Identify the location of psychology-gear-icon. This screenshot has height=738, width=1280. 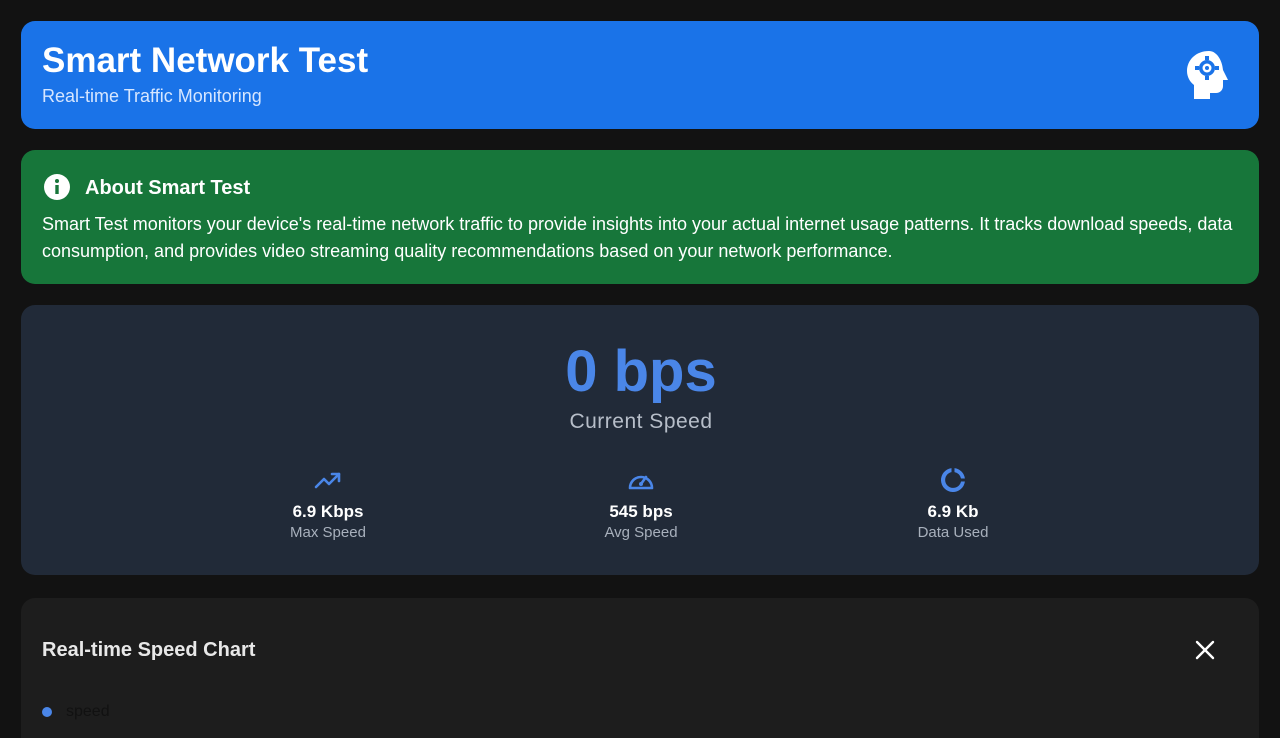
(1207, 75).